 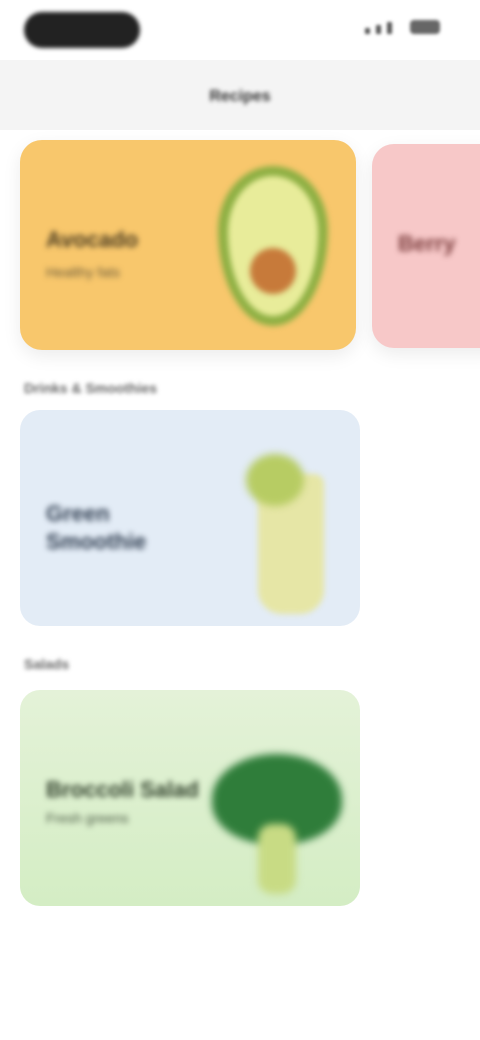 I want to click on salad-recipe-card: Broccoli Salad Fresh greens, so click(x=190, y=798).